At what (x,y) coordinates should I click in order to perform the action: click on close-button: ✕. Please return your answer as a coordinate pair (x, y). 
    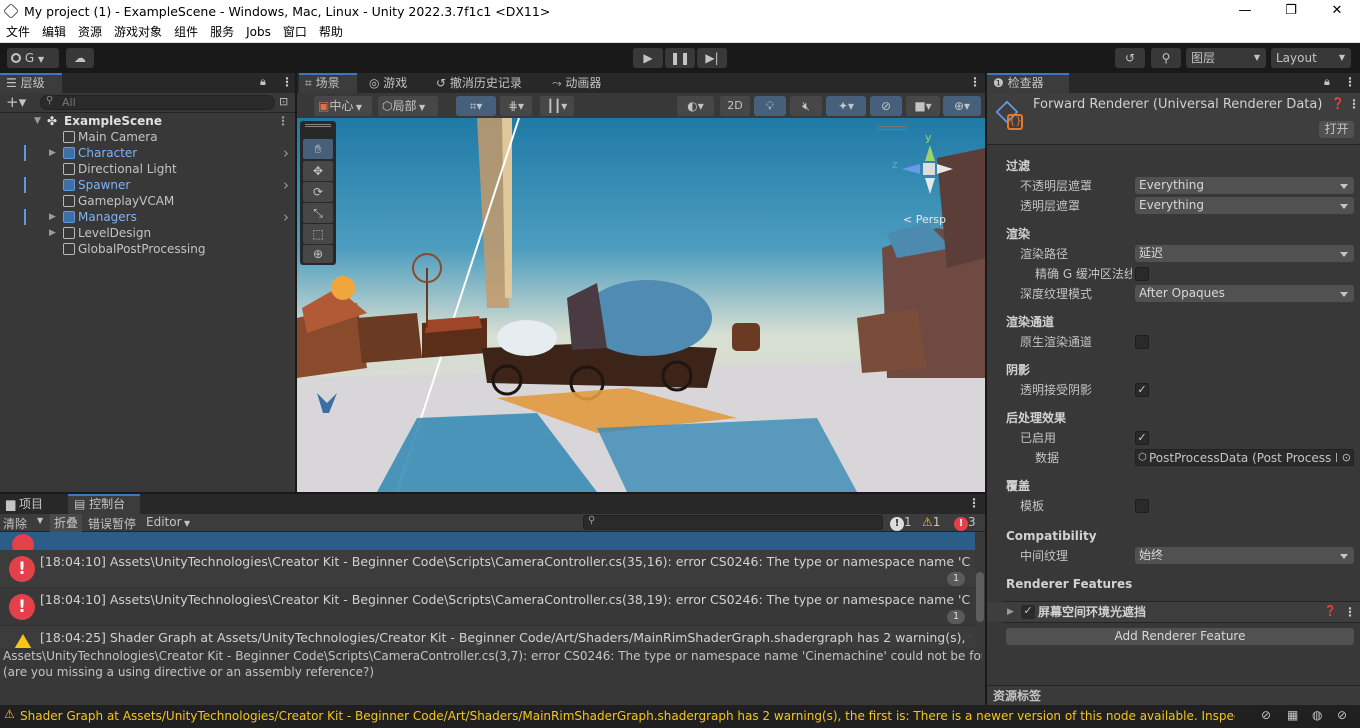
    Looking at the image, I should click on (1337, 11).